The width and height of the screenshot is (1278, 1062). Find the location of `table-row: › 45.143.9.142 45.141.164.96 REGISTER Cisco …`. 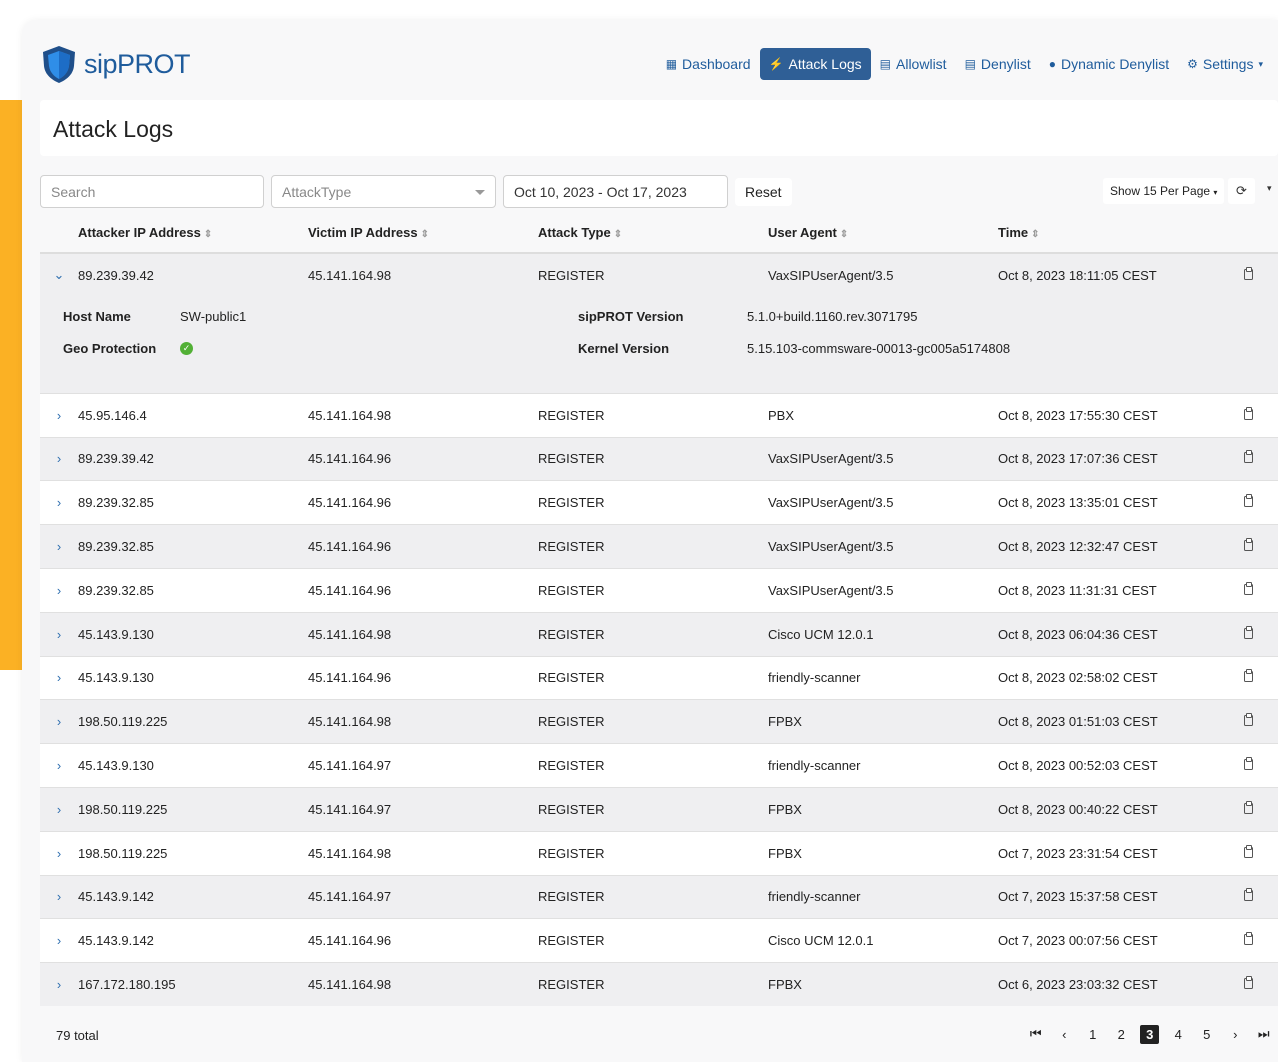

table-row: › 45.143.9.142 45.141.164.96 REGISTER Cisco … is located at coordinates (659, 940).